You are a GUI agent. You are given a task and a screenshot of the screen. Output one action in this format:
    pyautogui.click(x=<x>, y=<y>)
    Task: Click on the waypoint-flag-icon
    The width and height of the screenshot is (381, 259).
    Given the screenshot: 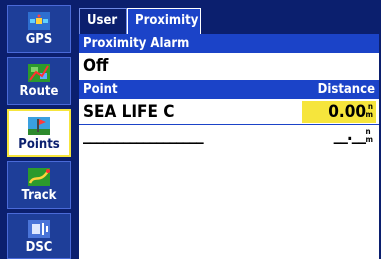 What is the action you would take?
    pyautogui.click(x=39, y=126)
    